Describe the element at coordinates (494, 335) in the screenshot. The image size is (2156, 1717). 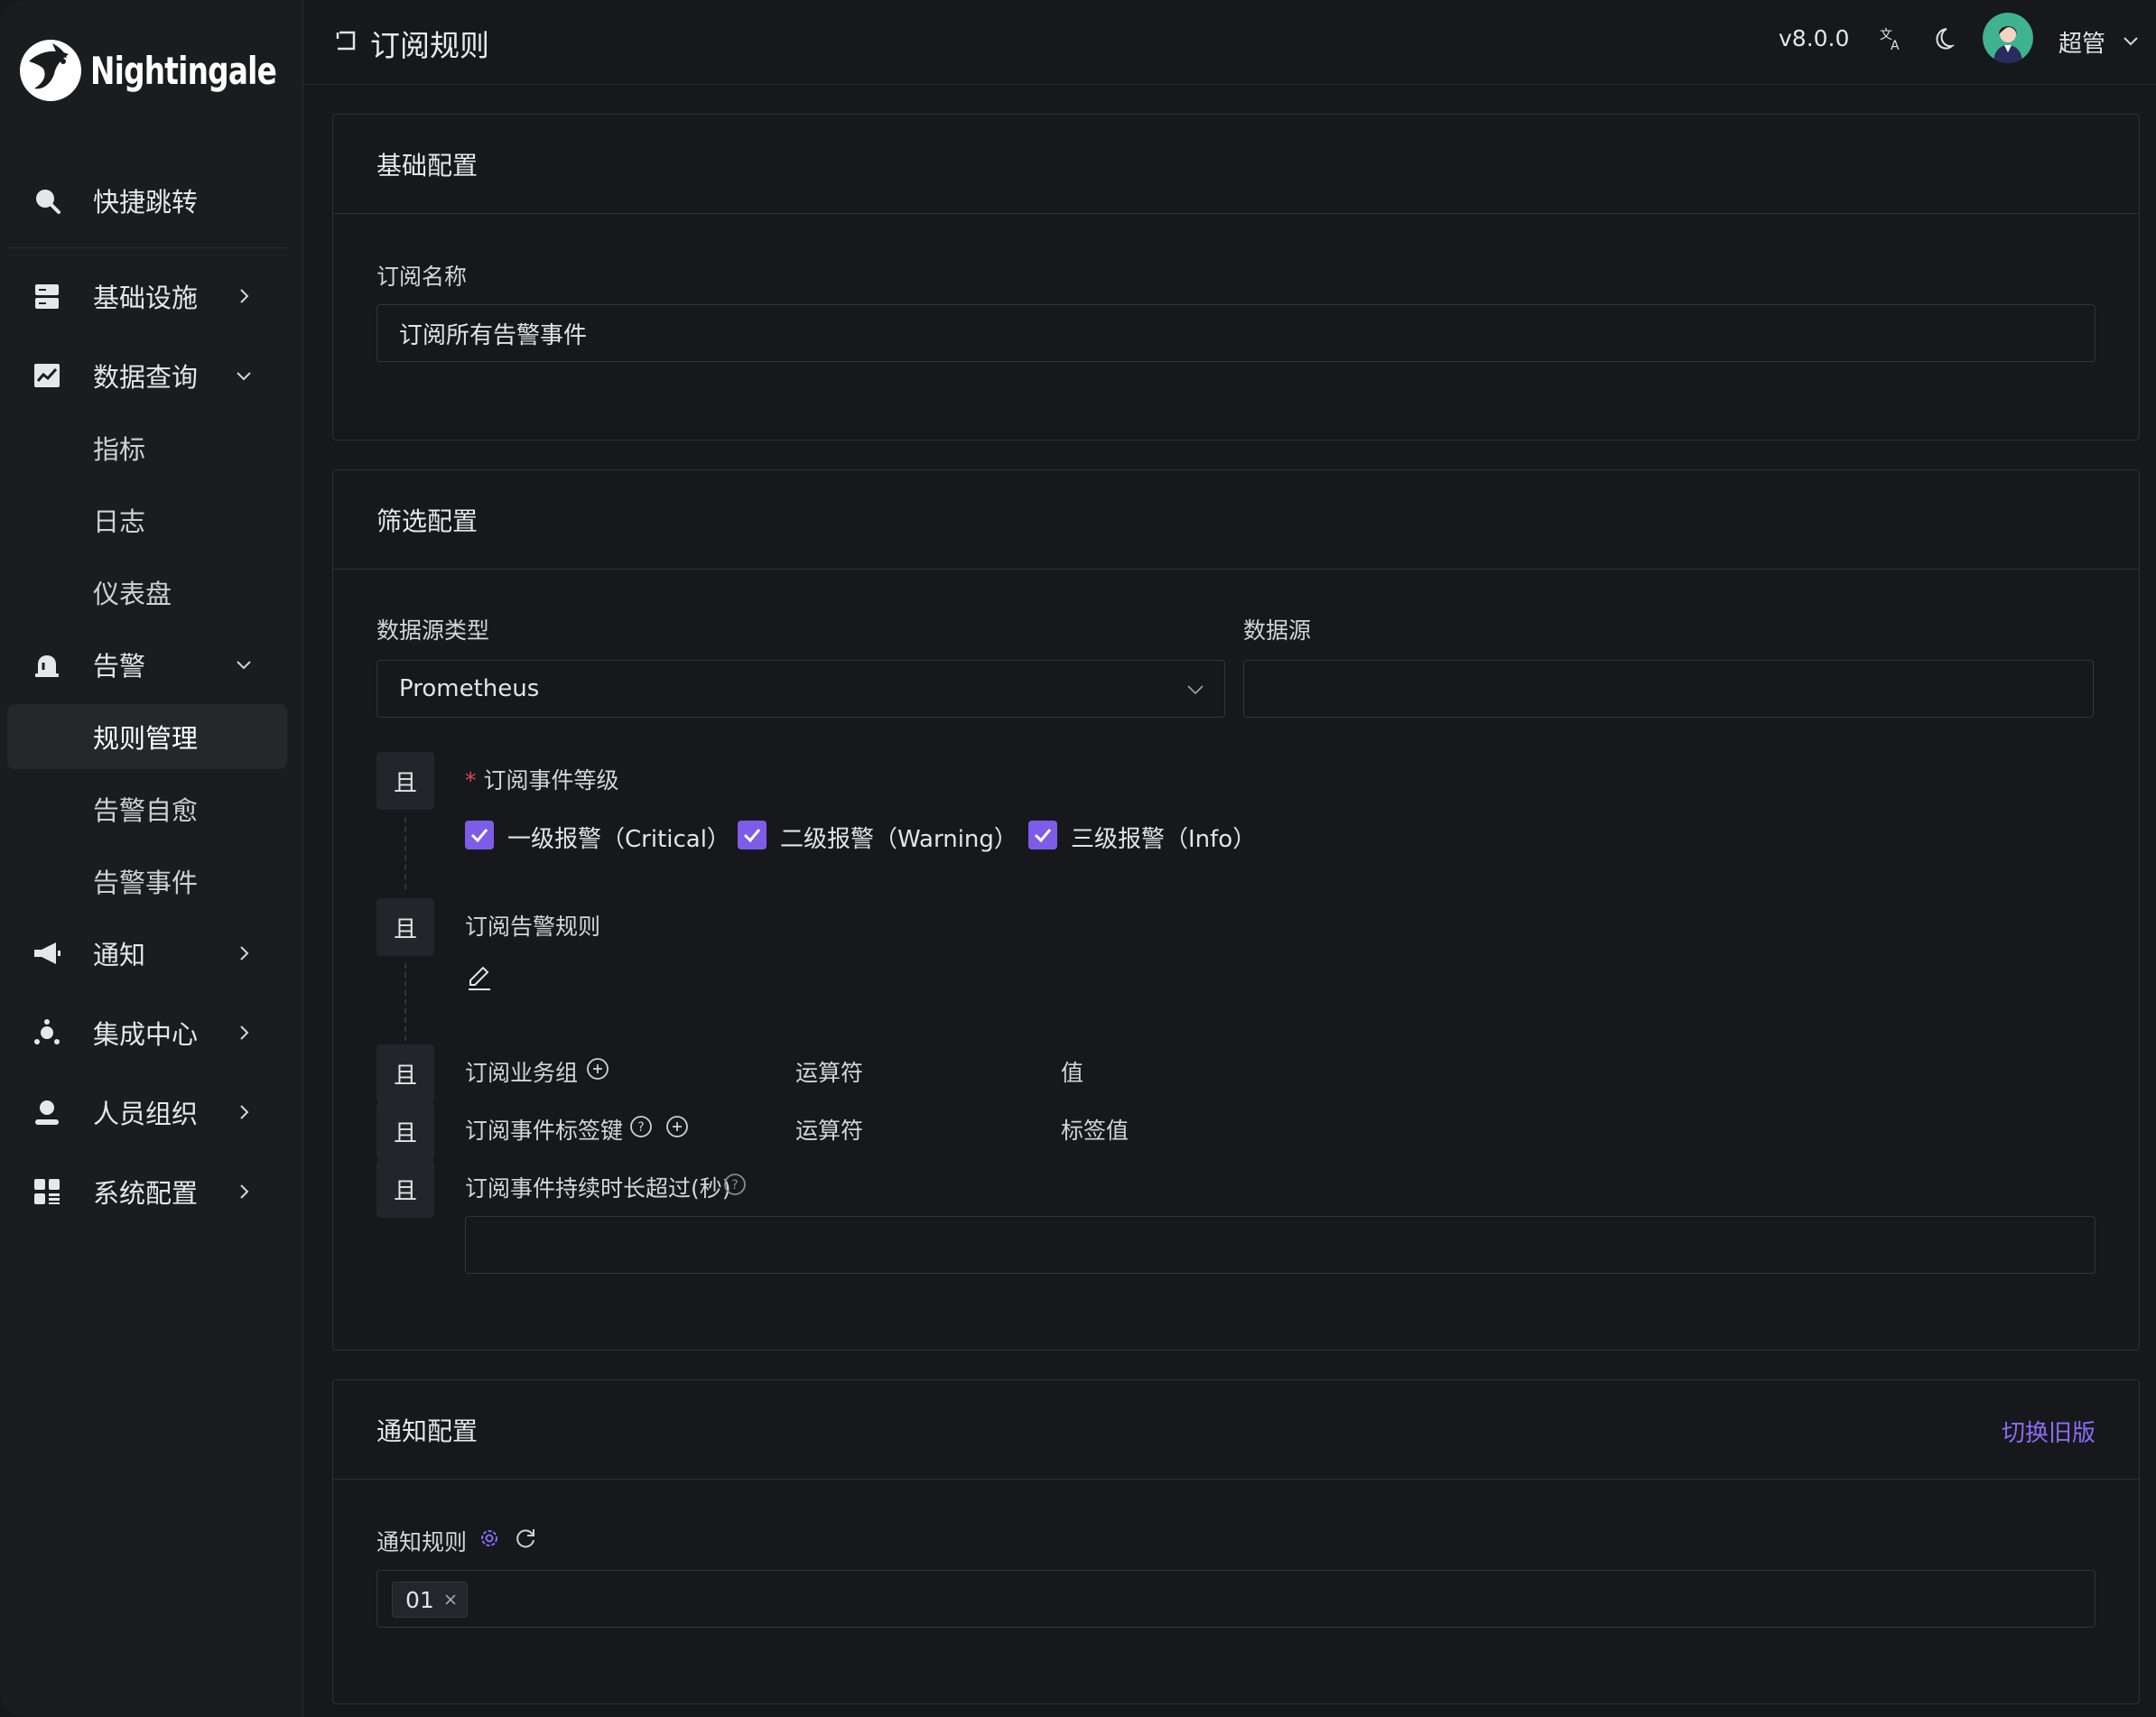
I see `subscription-name-value: 订阅所有告警事件` at that location.